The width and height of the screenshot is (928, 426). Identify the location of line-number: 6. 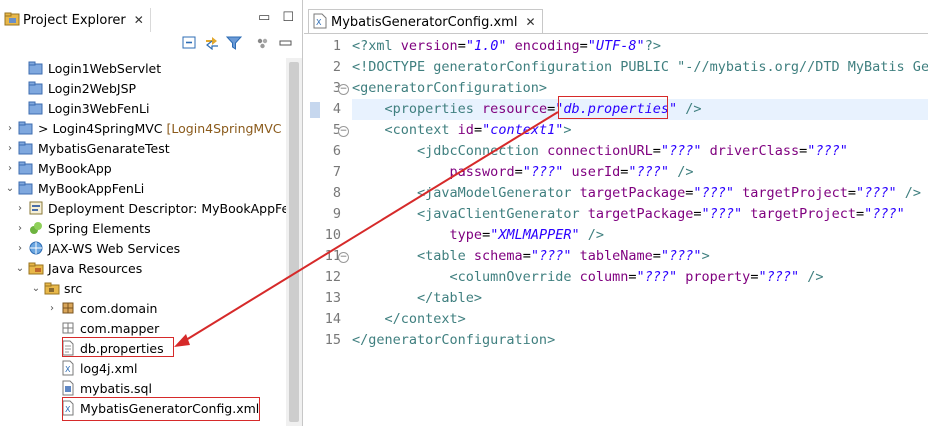
(336, 151).